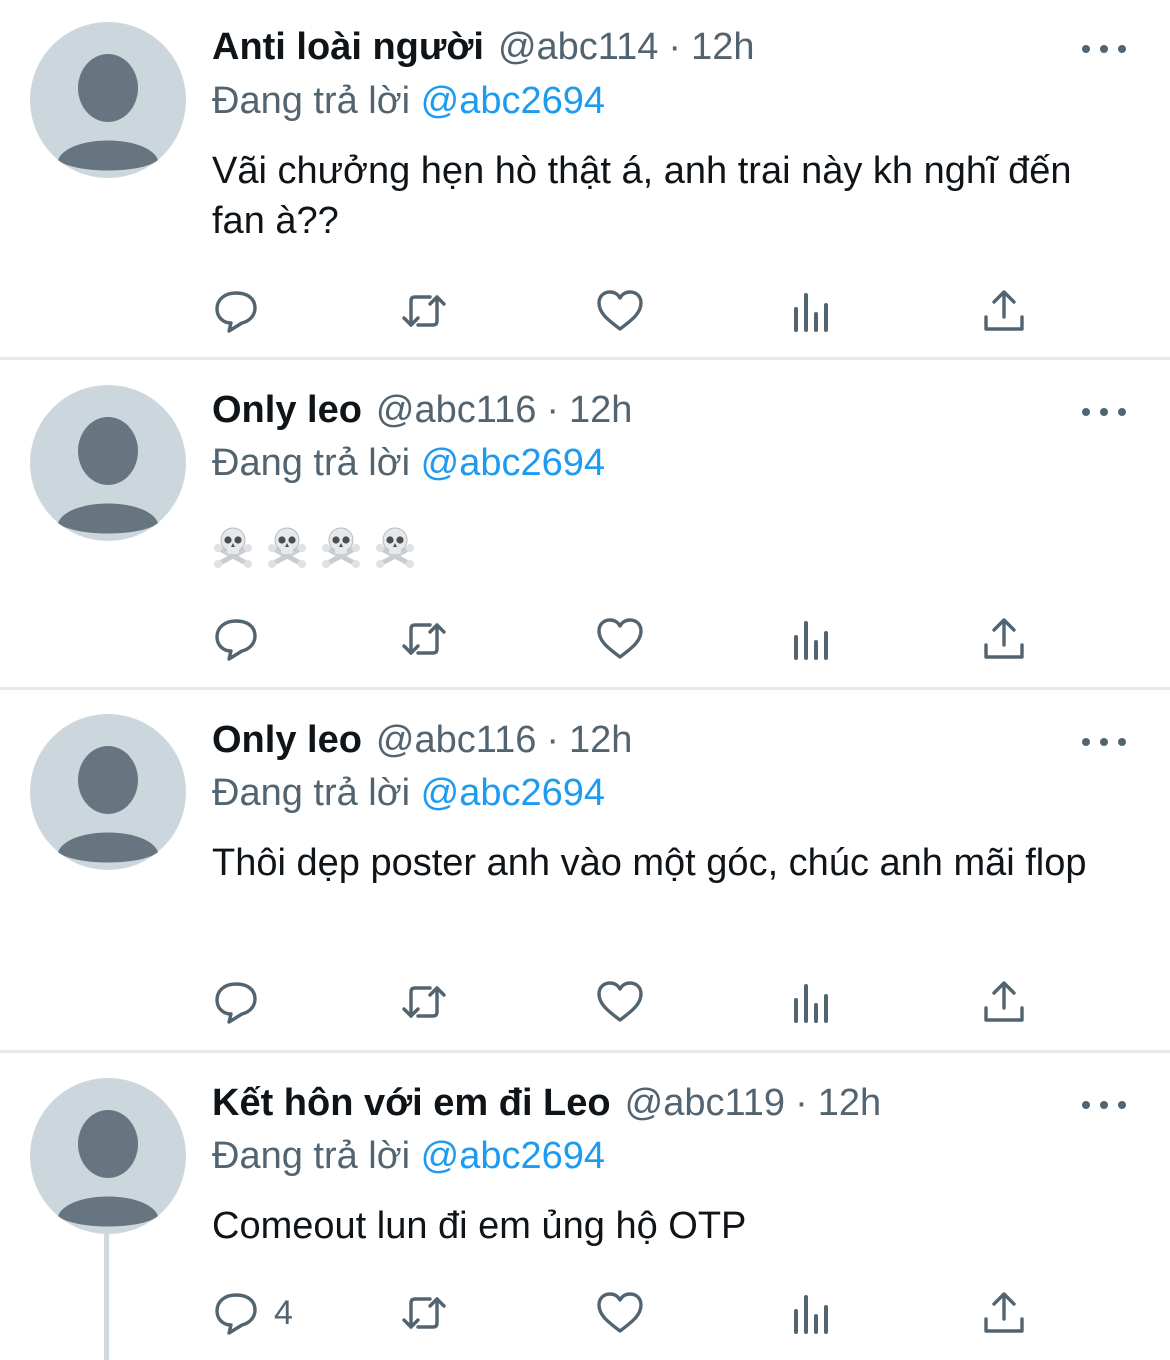 This screenshot has height=1360, width=1170. Describe the element at coordinates (283, 1312) in the screenshot. I see `reply-count: 4` at that location.